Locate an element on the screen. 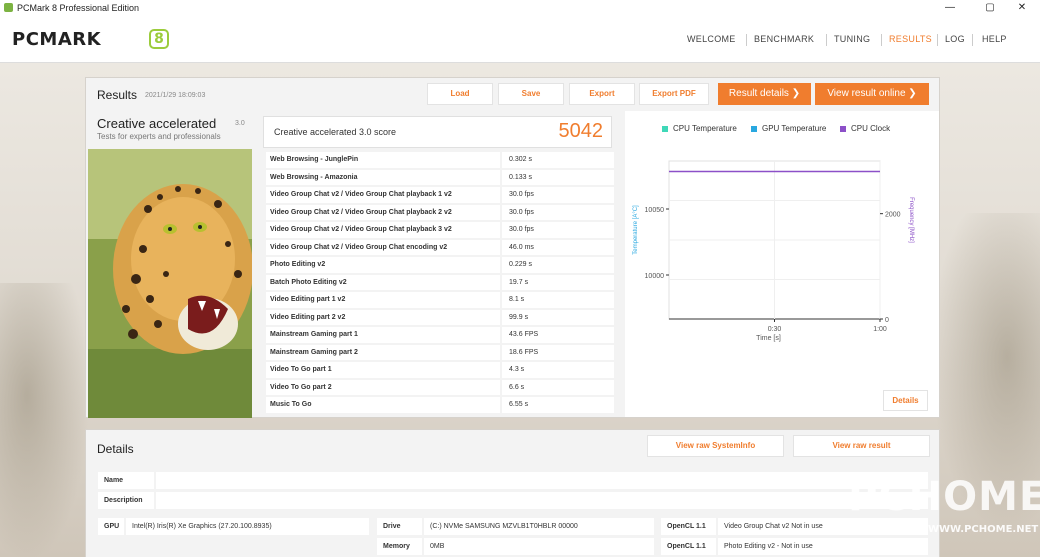 The height and width of the screenshot is (557, 1040). y-left-tick-label: 10000 is located at coordinates (655, 276).